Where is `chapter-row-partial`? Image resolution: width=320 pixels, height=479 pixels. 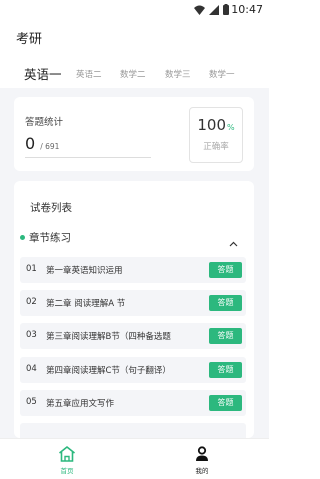 chapter-row-partial is located at coordinates (133, 430).